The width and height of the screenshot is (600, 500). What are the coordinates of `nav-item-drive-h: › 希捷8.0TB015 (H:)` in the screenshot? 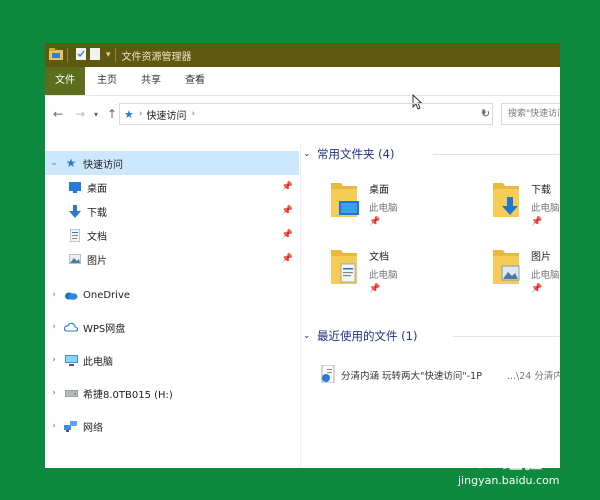 It's located at (172, 393).